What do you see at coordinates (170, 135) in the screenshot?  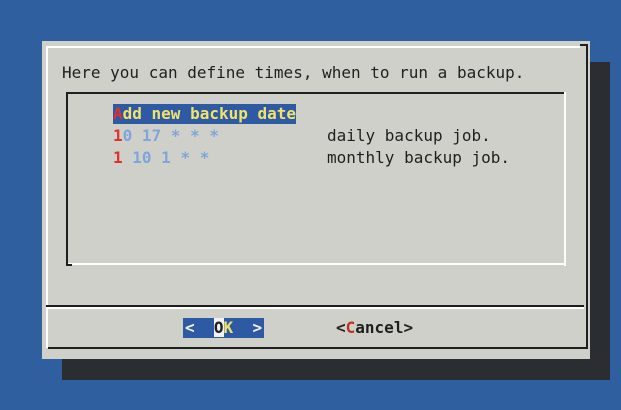 I see `list-item-schedule: 0 17 * * *` at bounding box center [170, 135].